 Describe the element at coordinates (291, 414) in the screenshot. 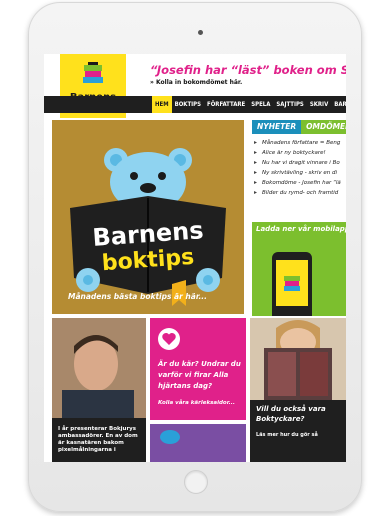

I see `boktyckare-text: Vill du också vara Boktyckare?` at that location.